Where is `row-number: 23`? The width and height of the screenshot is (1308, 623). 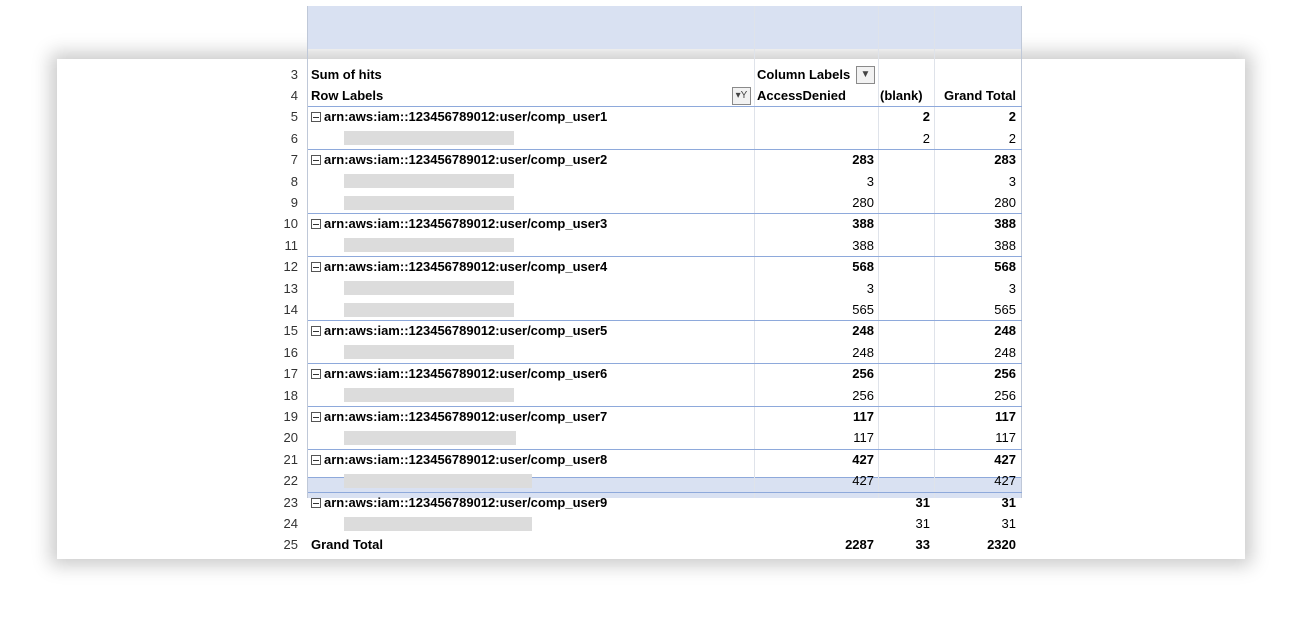
row-number: 23 is located at coordinates (290, 502).